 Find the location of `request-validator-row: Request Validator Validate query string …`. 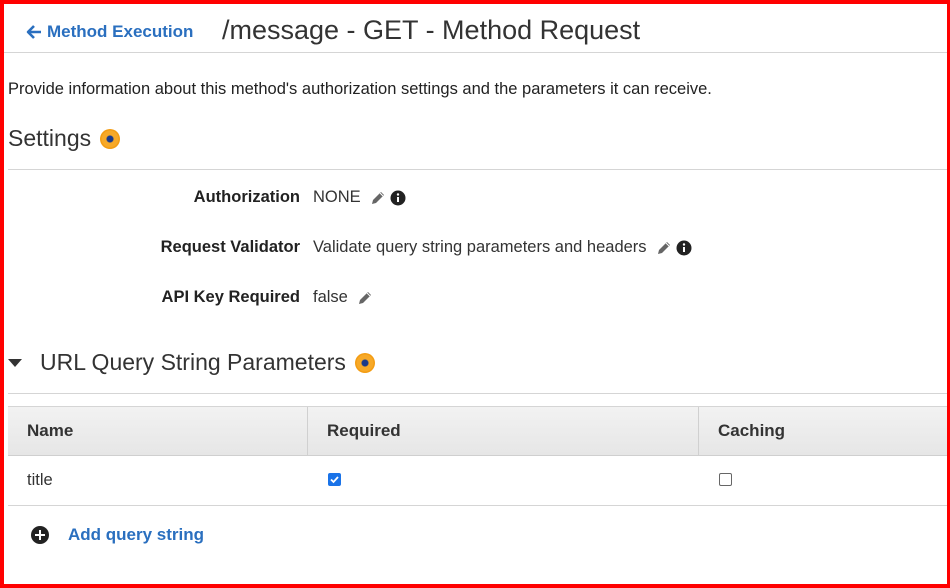

request-validator-row: Request Validator Validate query string … is located at coordinates (475, 250).